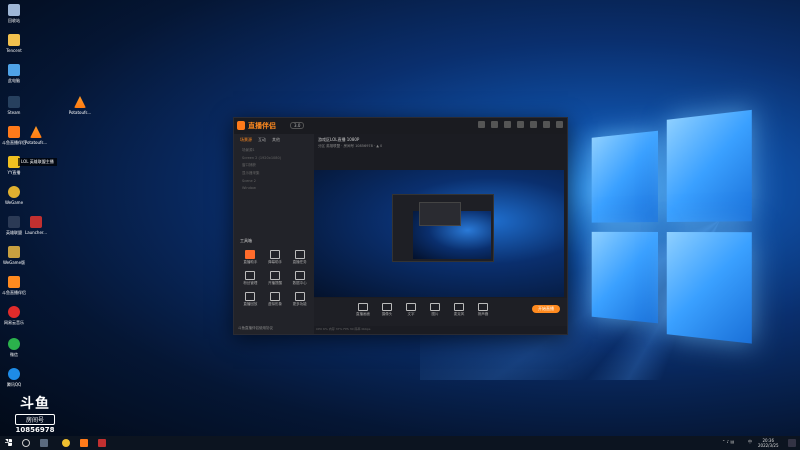 The width and height of the screenshot is (800, 450). Describe the element at coordinates (299, 299) in the screenshot. I see `tool-item: 更多功能` at that location.